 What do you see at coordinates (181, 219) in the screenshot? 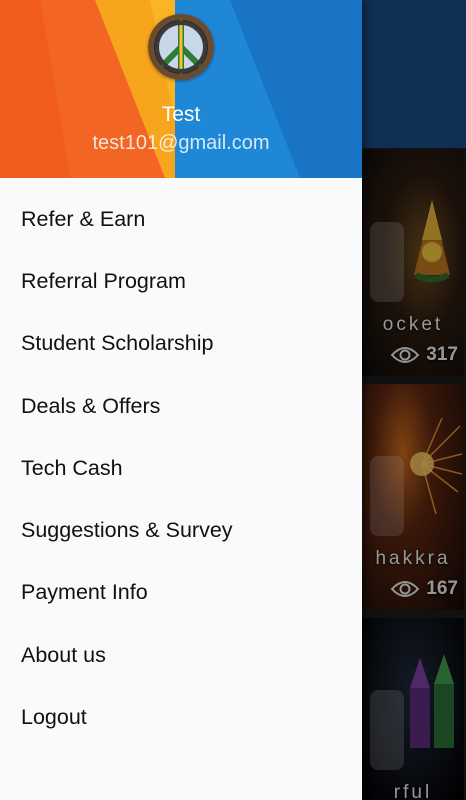
I see `menu-item-refer-earn: Refer & Earn` at bounding box center [181, 219].